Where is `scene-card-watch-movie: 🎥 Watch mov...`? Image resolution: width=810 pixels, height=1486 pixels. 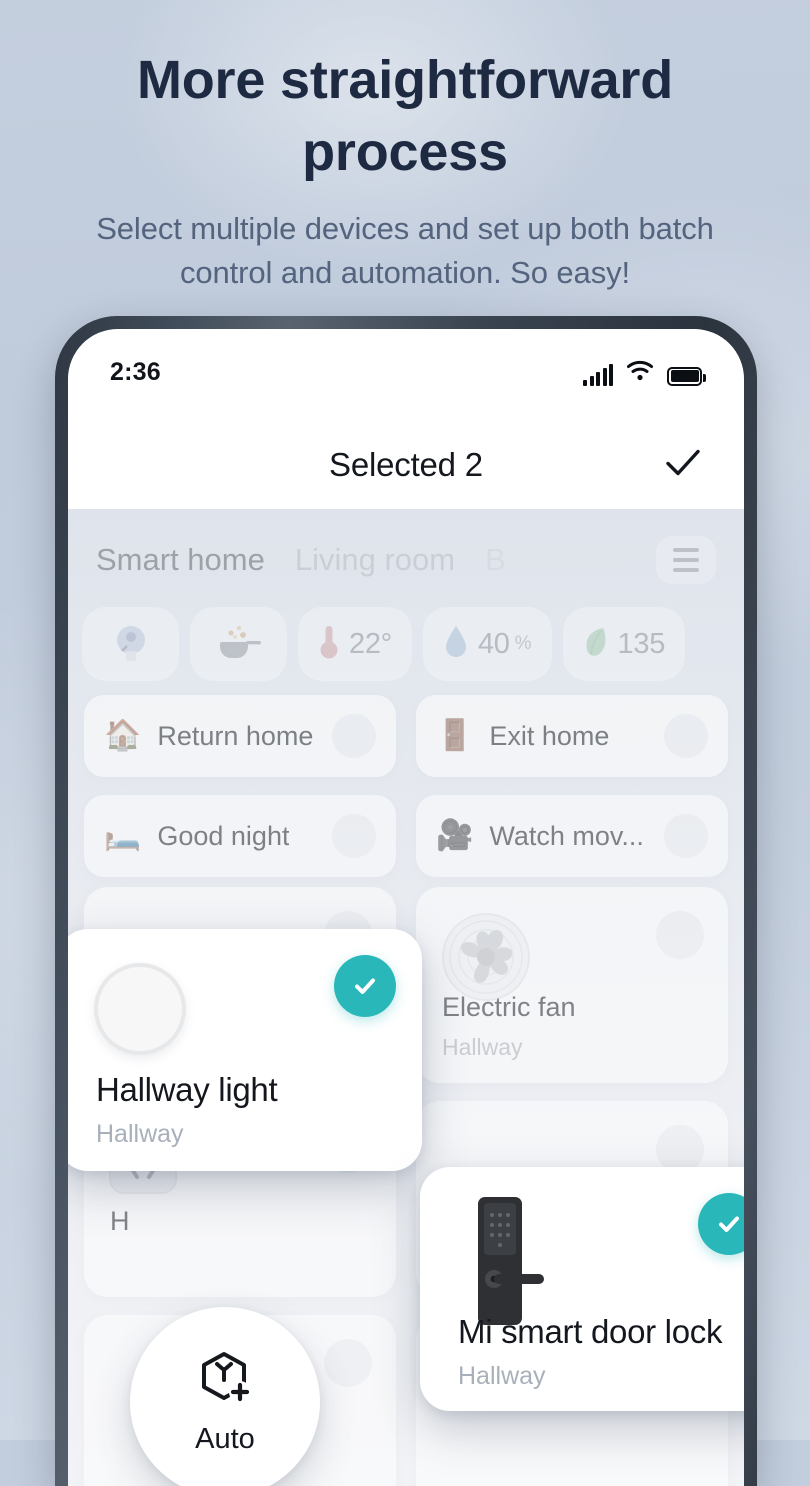 scene-card-watch-movie: 🎥 Watch mov... is located at coordinates (572, 836).